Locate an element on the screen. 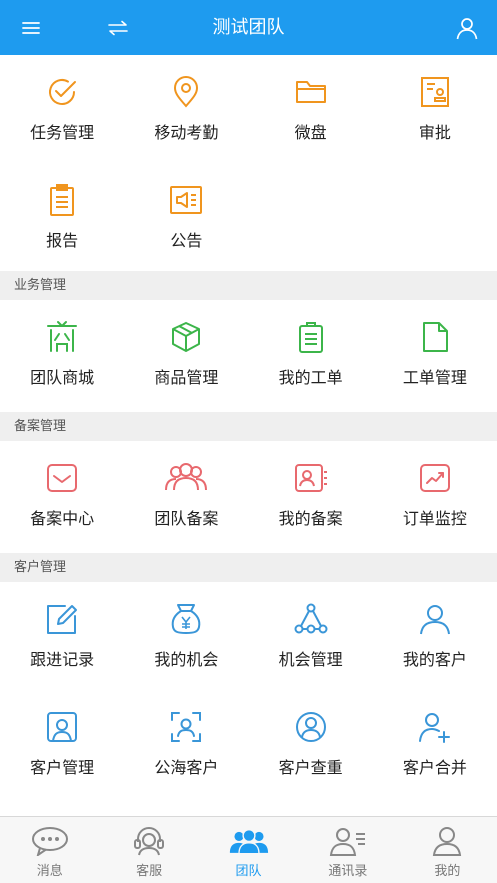  tab-messages: 消息 is located at coordinates (49, 850).